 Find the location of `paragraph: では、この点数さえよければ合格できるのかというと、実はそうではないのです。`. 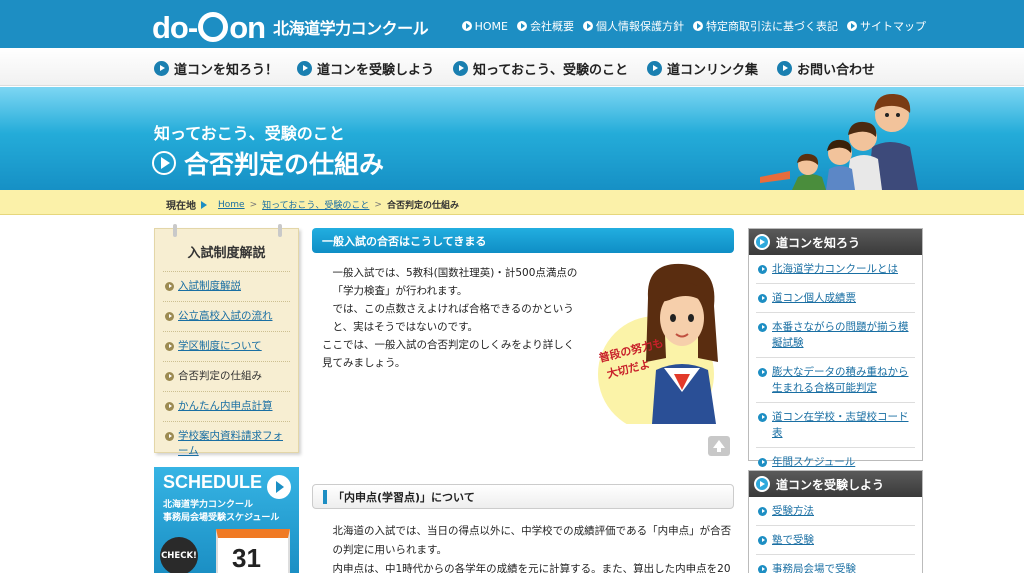

paragraph: では、この点数さえよければ合格できるのかというと、実はそうではないのです。 is located at coordinates (453, 318).